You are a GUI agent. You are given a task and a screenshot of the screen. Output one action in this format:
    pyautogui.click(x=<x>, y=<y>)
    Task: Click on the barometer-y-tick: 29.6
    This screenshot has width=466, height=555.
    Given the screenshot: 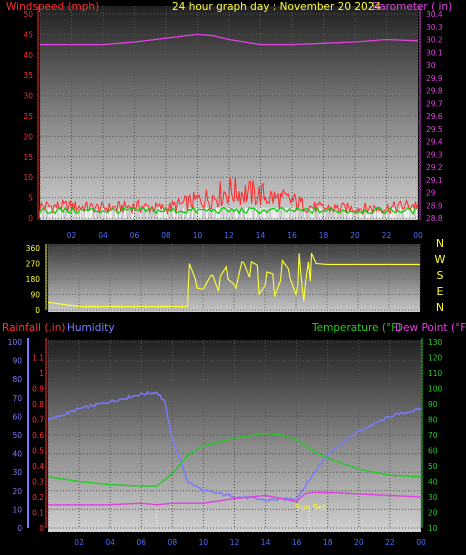 What is the action you would take?
    pyautogui.click(x=434, y=116)
    